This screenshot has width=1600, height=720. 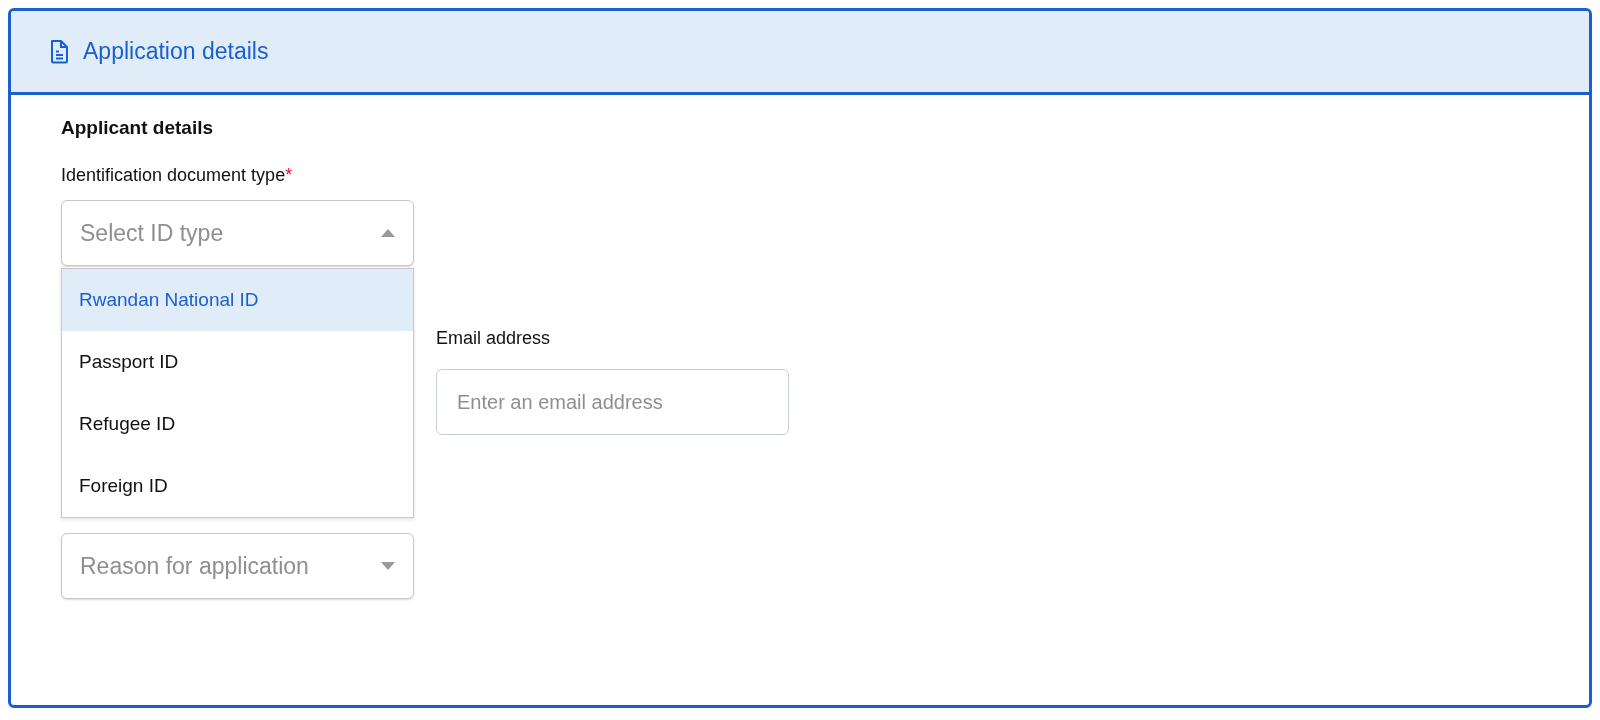 What do you see at coordinates (177, 175) in the screenshot?
I see `field-label: Identification document type*` at bounding box center [177, 175].